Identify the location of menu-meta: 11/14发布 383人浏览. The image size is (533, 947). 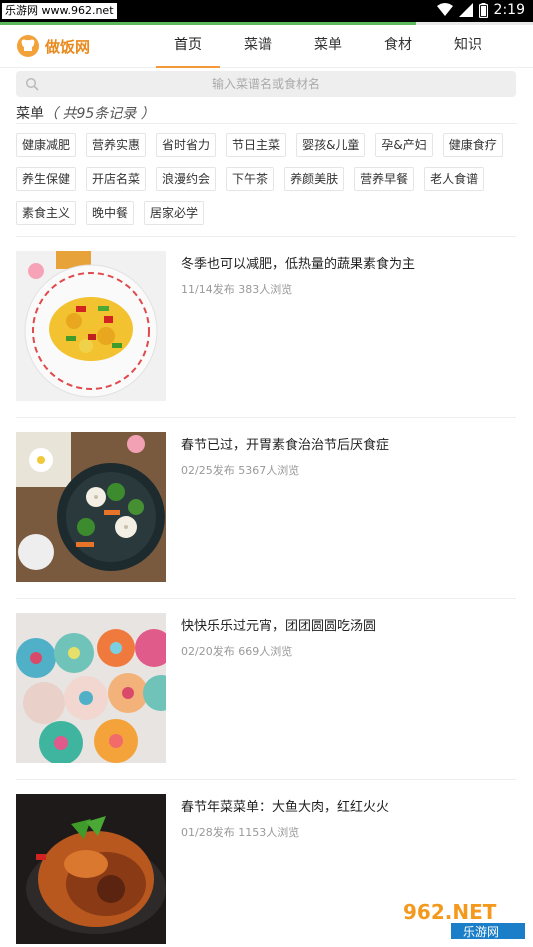
(237, 289).